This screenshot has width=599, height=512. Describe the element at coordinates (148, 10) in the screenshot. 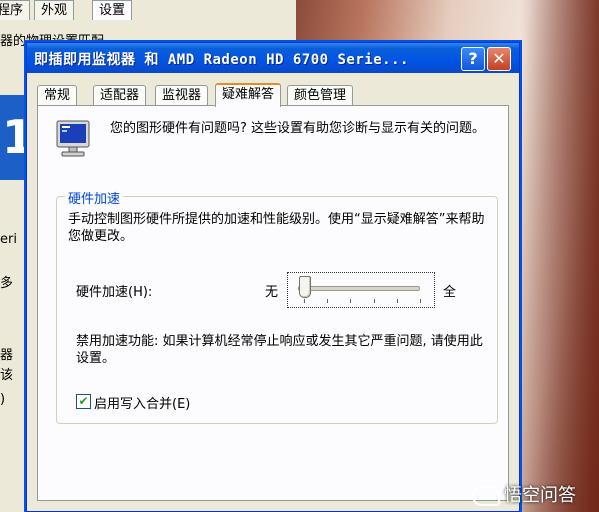

I see `background-tabs: 程序 外观 设置` at that location.